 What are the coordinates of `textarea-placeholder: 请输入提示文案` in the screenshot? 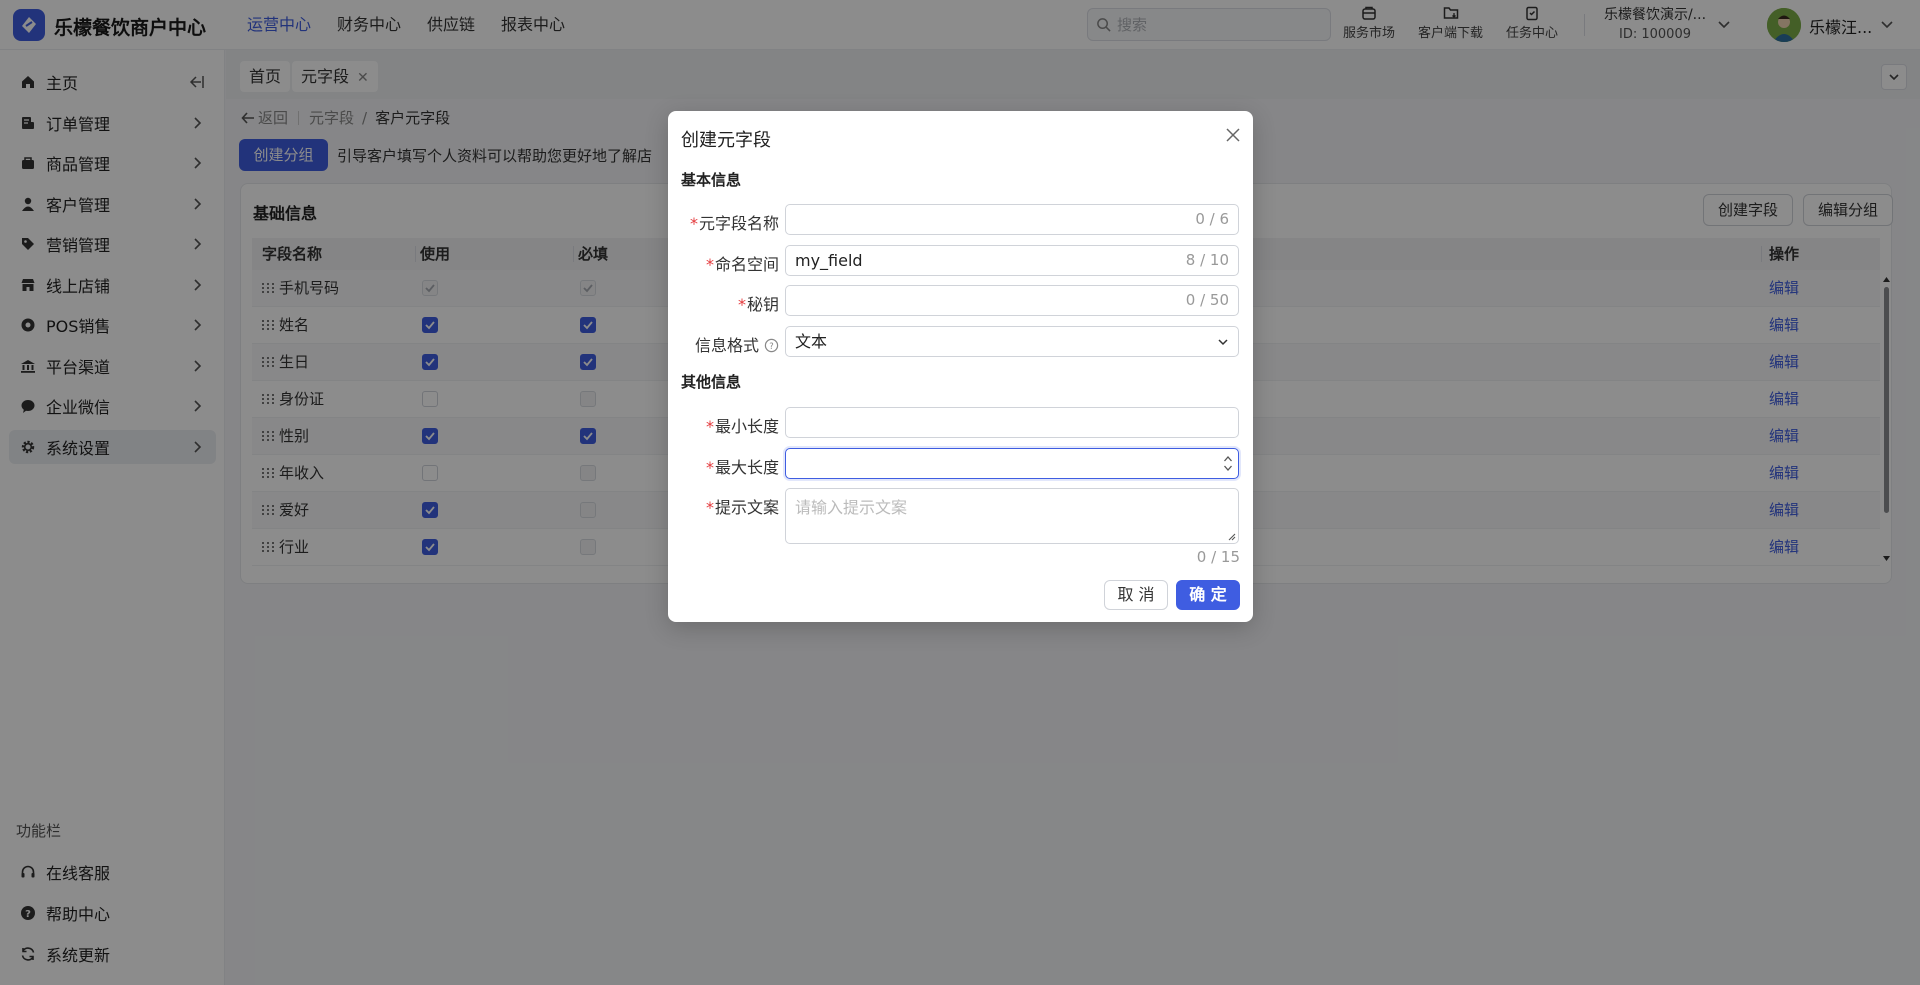 It's located at (851, 507).